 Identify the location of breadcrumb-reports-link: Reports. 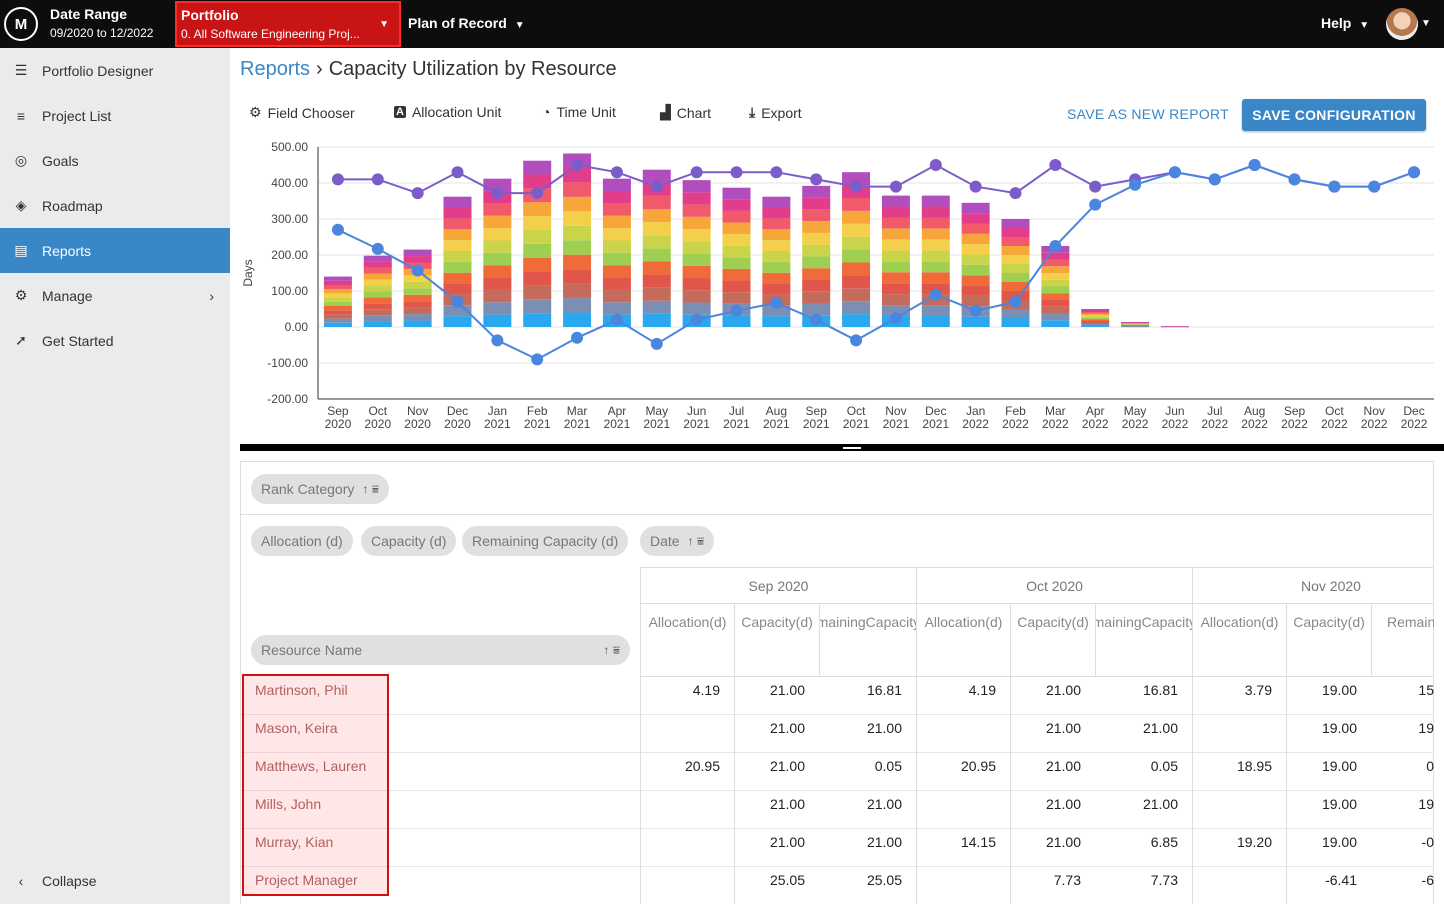
(275, 69).